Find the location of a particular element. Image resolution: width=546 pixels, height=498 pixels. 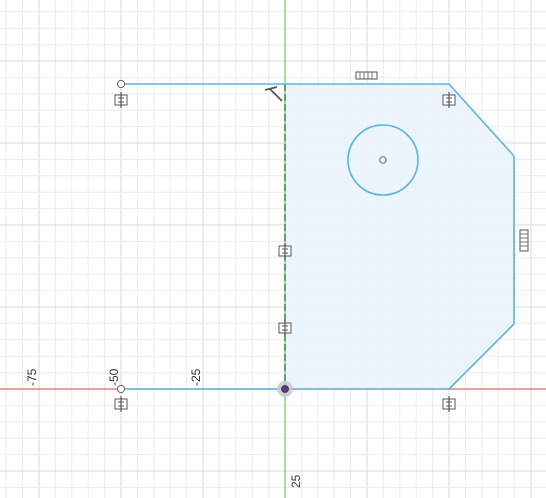

origin-point is located at coordinates (285, 389).